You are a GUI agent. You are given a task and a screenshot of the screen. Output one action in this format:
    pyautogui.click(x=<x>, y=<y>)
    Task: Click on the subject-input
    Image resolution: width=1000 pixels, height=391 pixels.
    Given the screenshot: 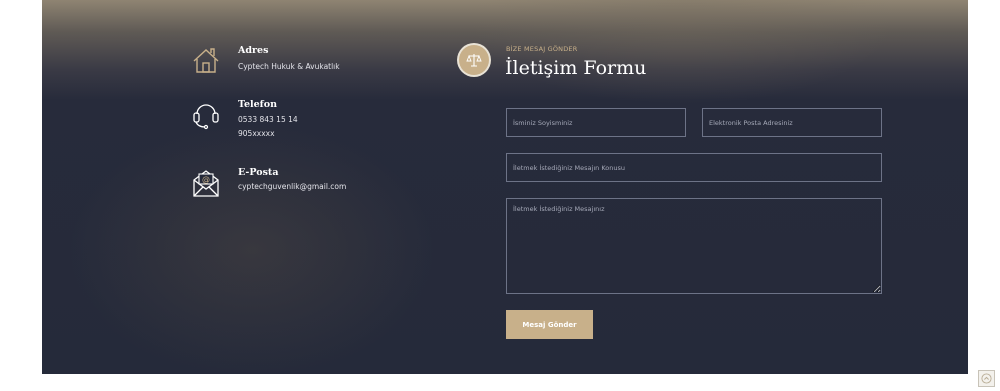 What is the action you would take?
    pyautogui.click(x=694, y=167)
    